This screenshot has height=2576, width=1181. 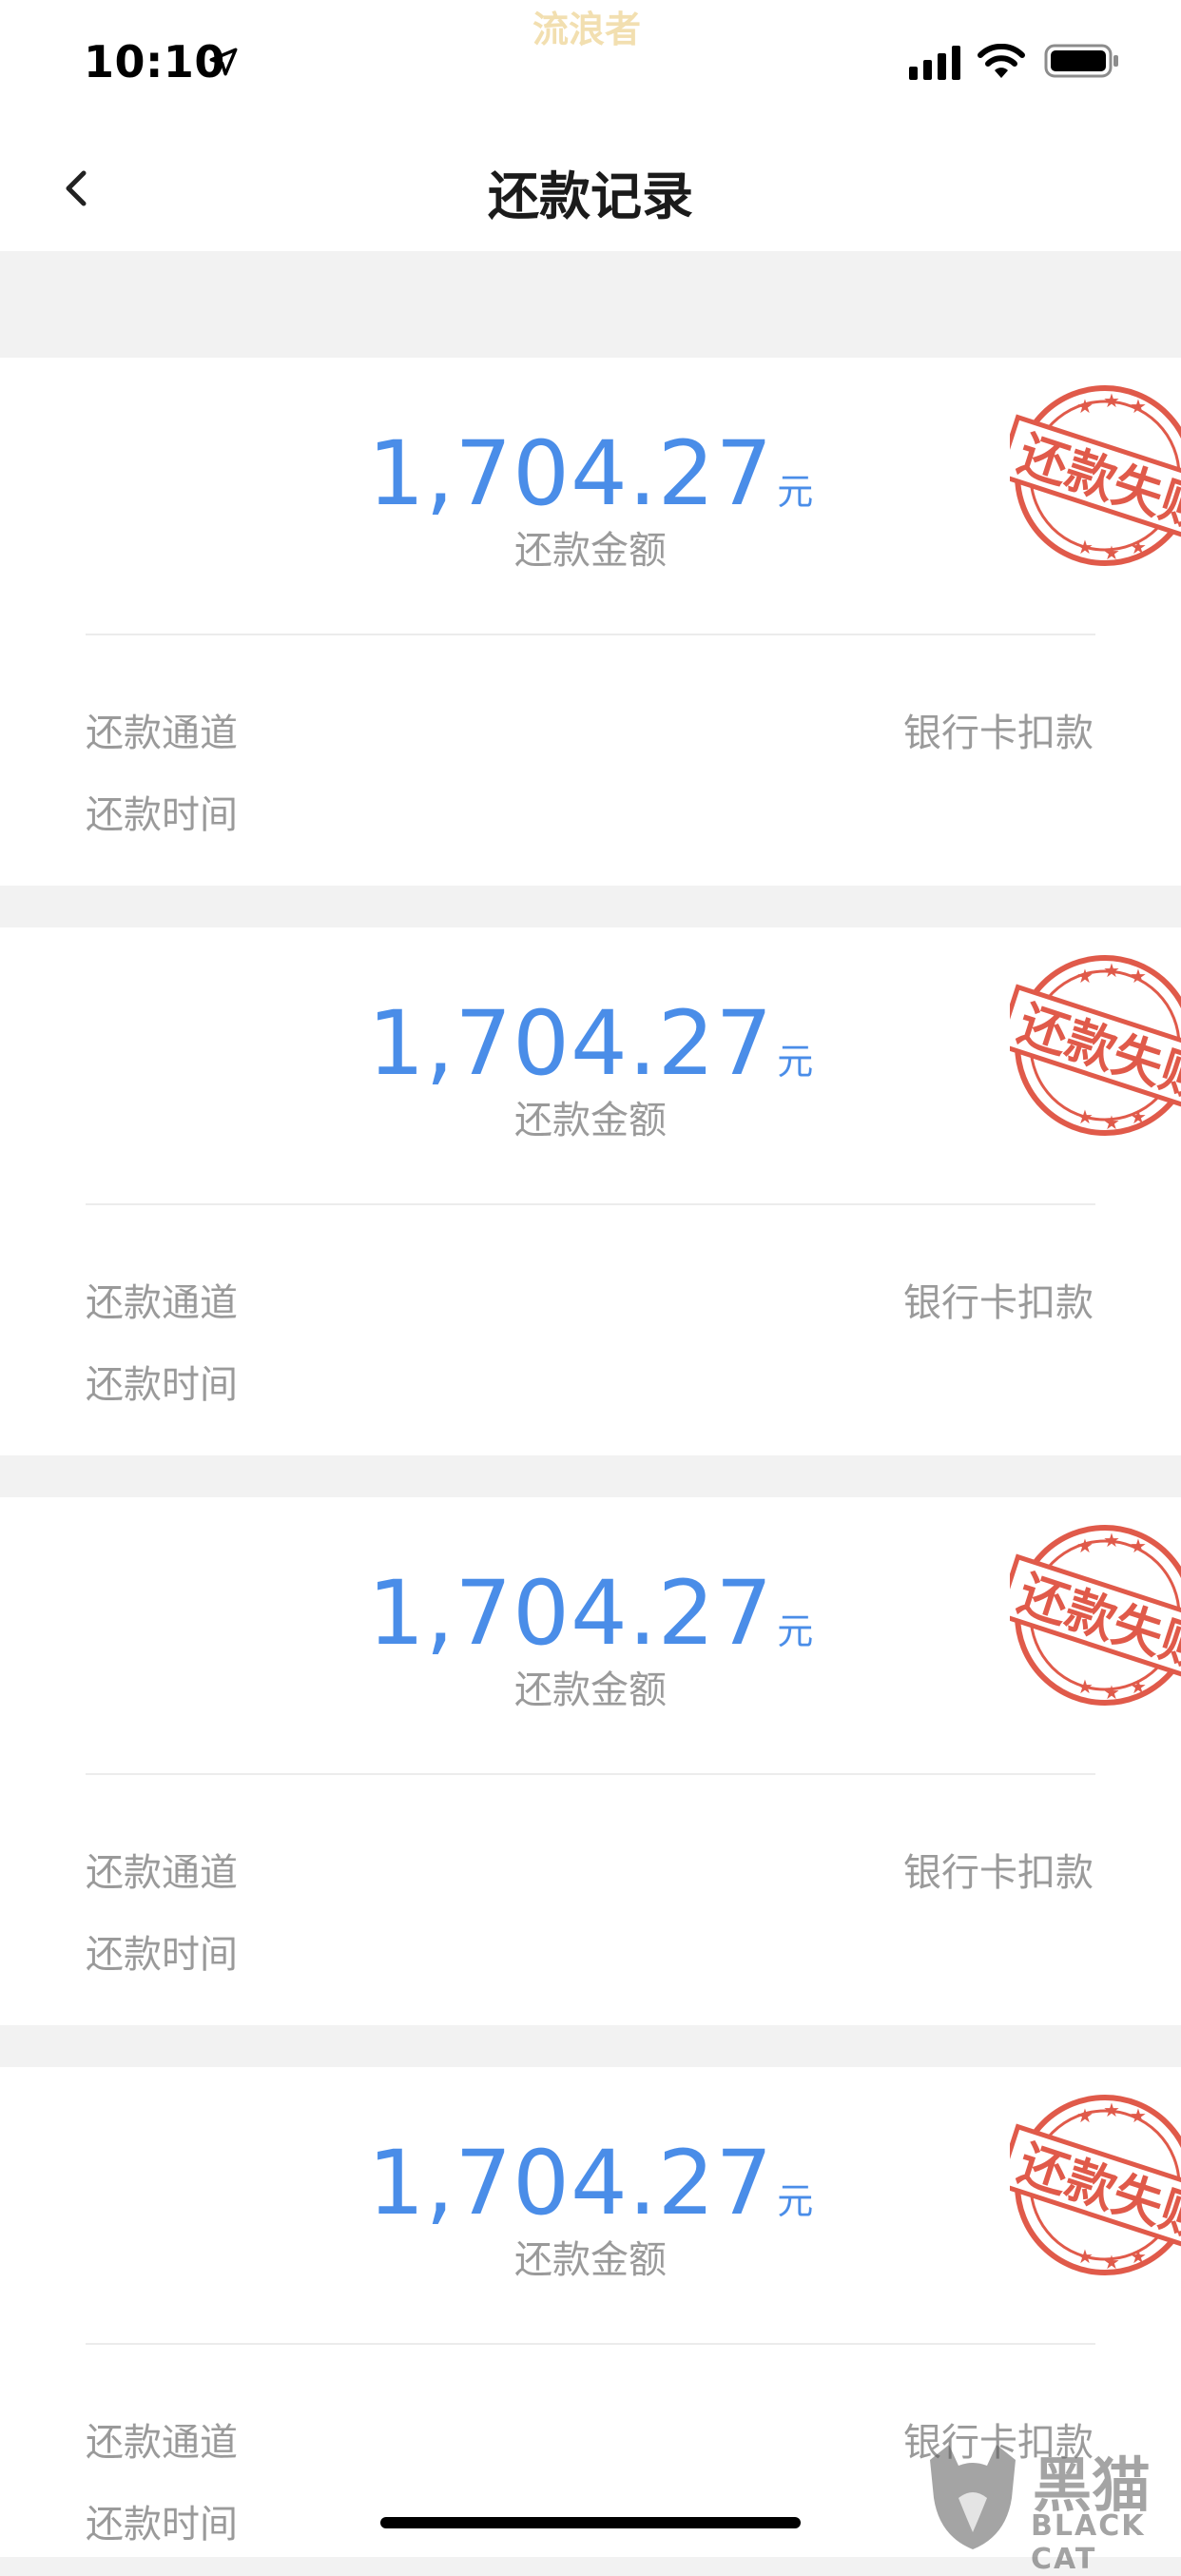 What do you see at coordinates (590, 63) in the screenshot?
I see `status-bar: 10:10 流浪者` at bounding box center [590, 63].